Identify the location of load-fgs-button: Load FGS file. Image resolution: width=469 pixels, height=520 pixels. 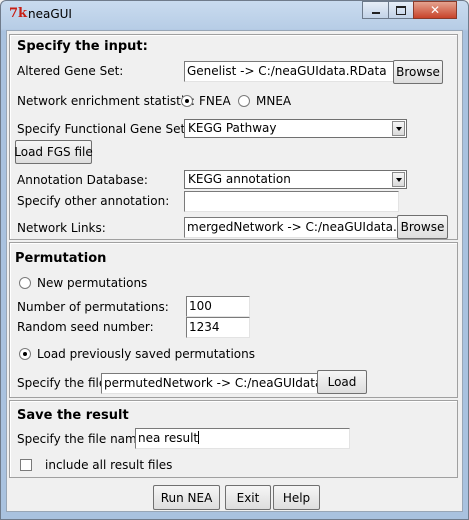
(53, 152).